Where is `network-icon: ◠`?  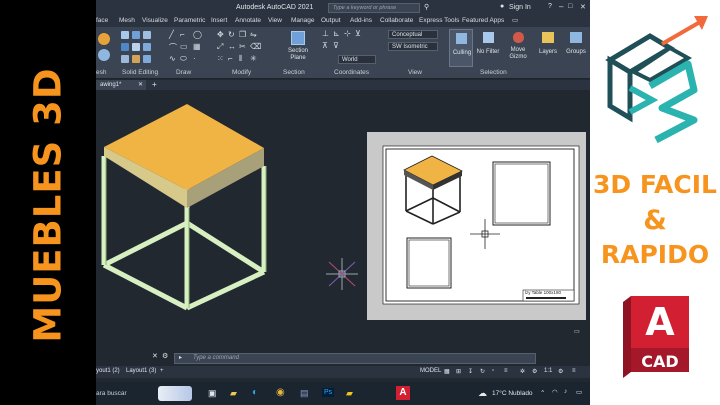
network-icon: ◠ is located at coordinates (555, 392).